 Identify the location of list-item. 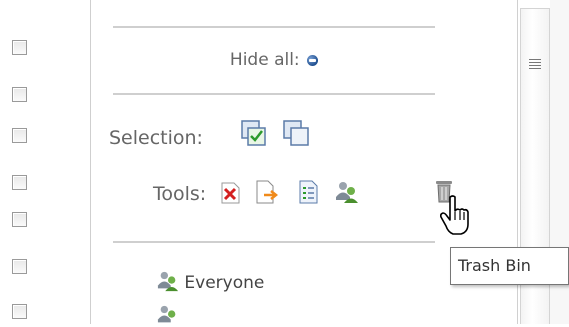
(168, 313).